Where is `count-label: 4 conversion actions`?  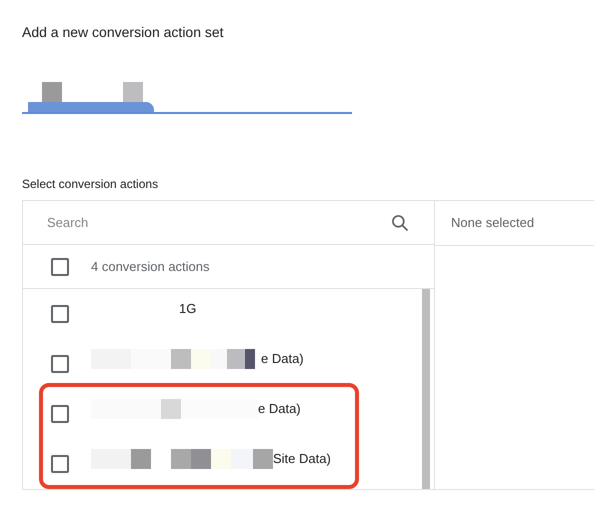
count-label: 4 conversion actions is located at coordinates (150, 267).